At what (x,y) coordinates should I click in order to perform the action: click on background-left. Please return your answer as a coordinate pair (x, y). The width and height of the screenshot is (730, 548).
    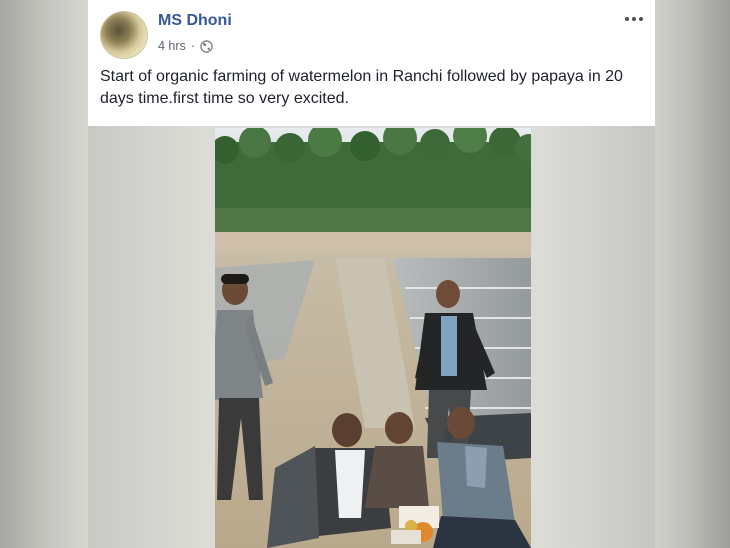
    Looking at the image, I should click on (44, 274).